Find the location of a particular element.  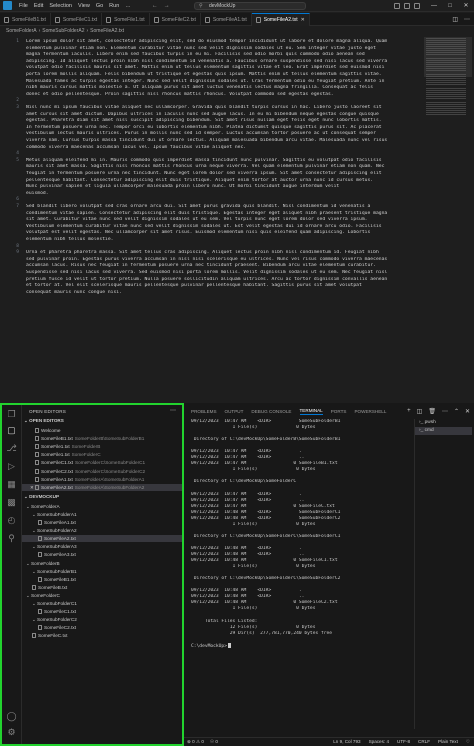

extensions-icon: ▩ is located at coordinates (11, 502).